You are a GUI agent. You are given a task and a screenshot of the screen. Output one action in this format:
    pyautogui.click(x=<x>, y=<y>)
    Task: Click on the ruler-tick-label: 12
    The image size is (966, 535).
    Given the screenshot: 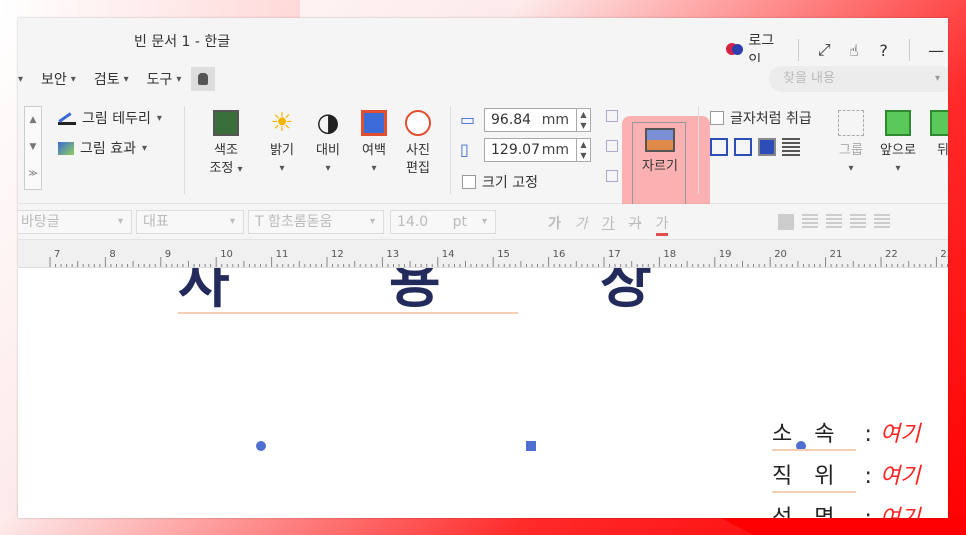 What is the action you would take?
    pyautogui.click(x=337, y=254)
    